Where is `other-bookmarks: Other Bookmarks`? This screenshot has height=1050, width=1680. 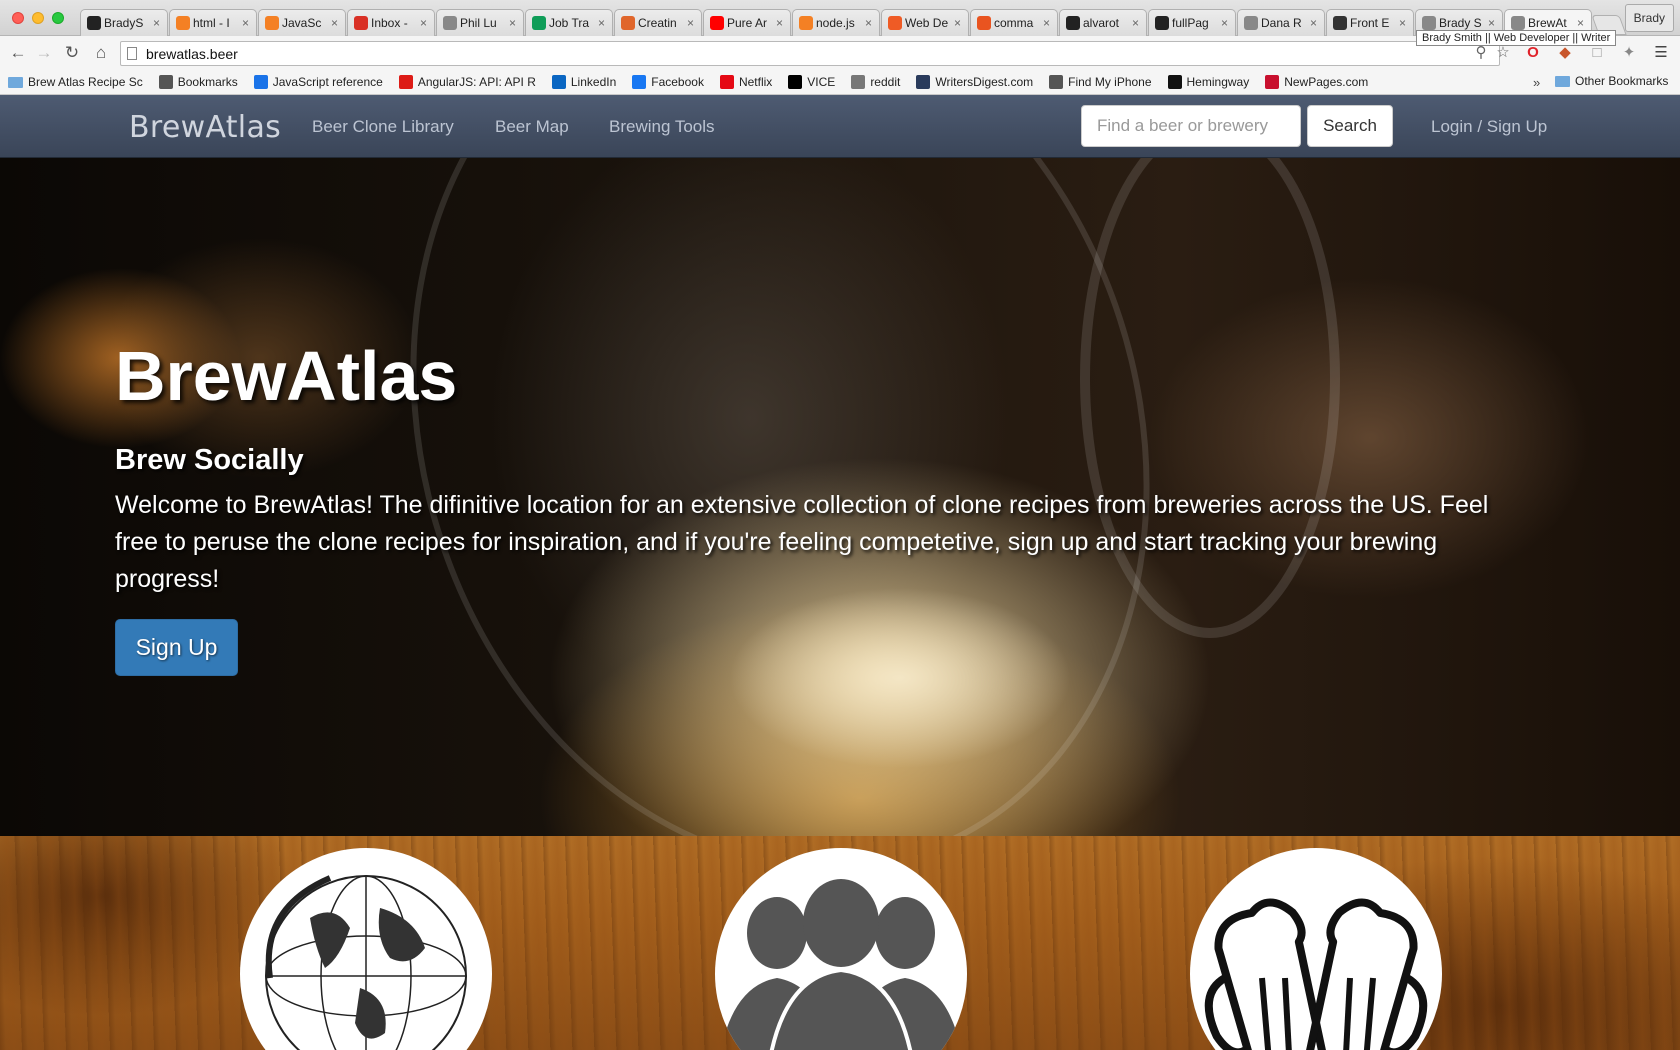 other-bookmarks: Other Bookmarks is located at coordinates (1611, 81).